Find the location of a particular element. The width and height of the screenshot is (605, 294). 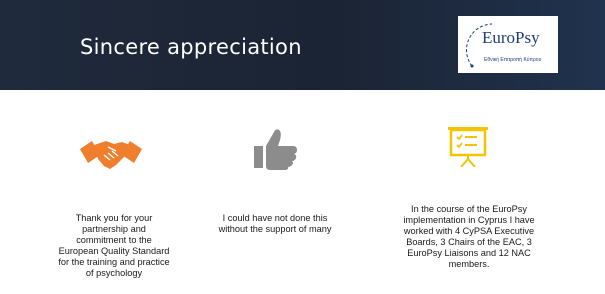

presentation-board-icon is located at coordinates (468, 149).